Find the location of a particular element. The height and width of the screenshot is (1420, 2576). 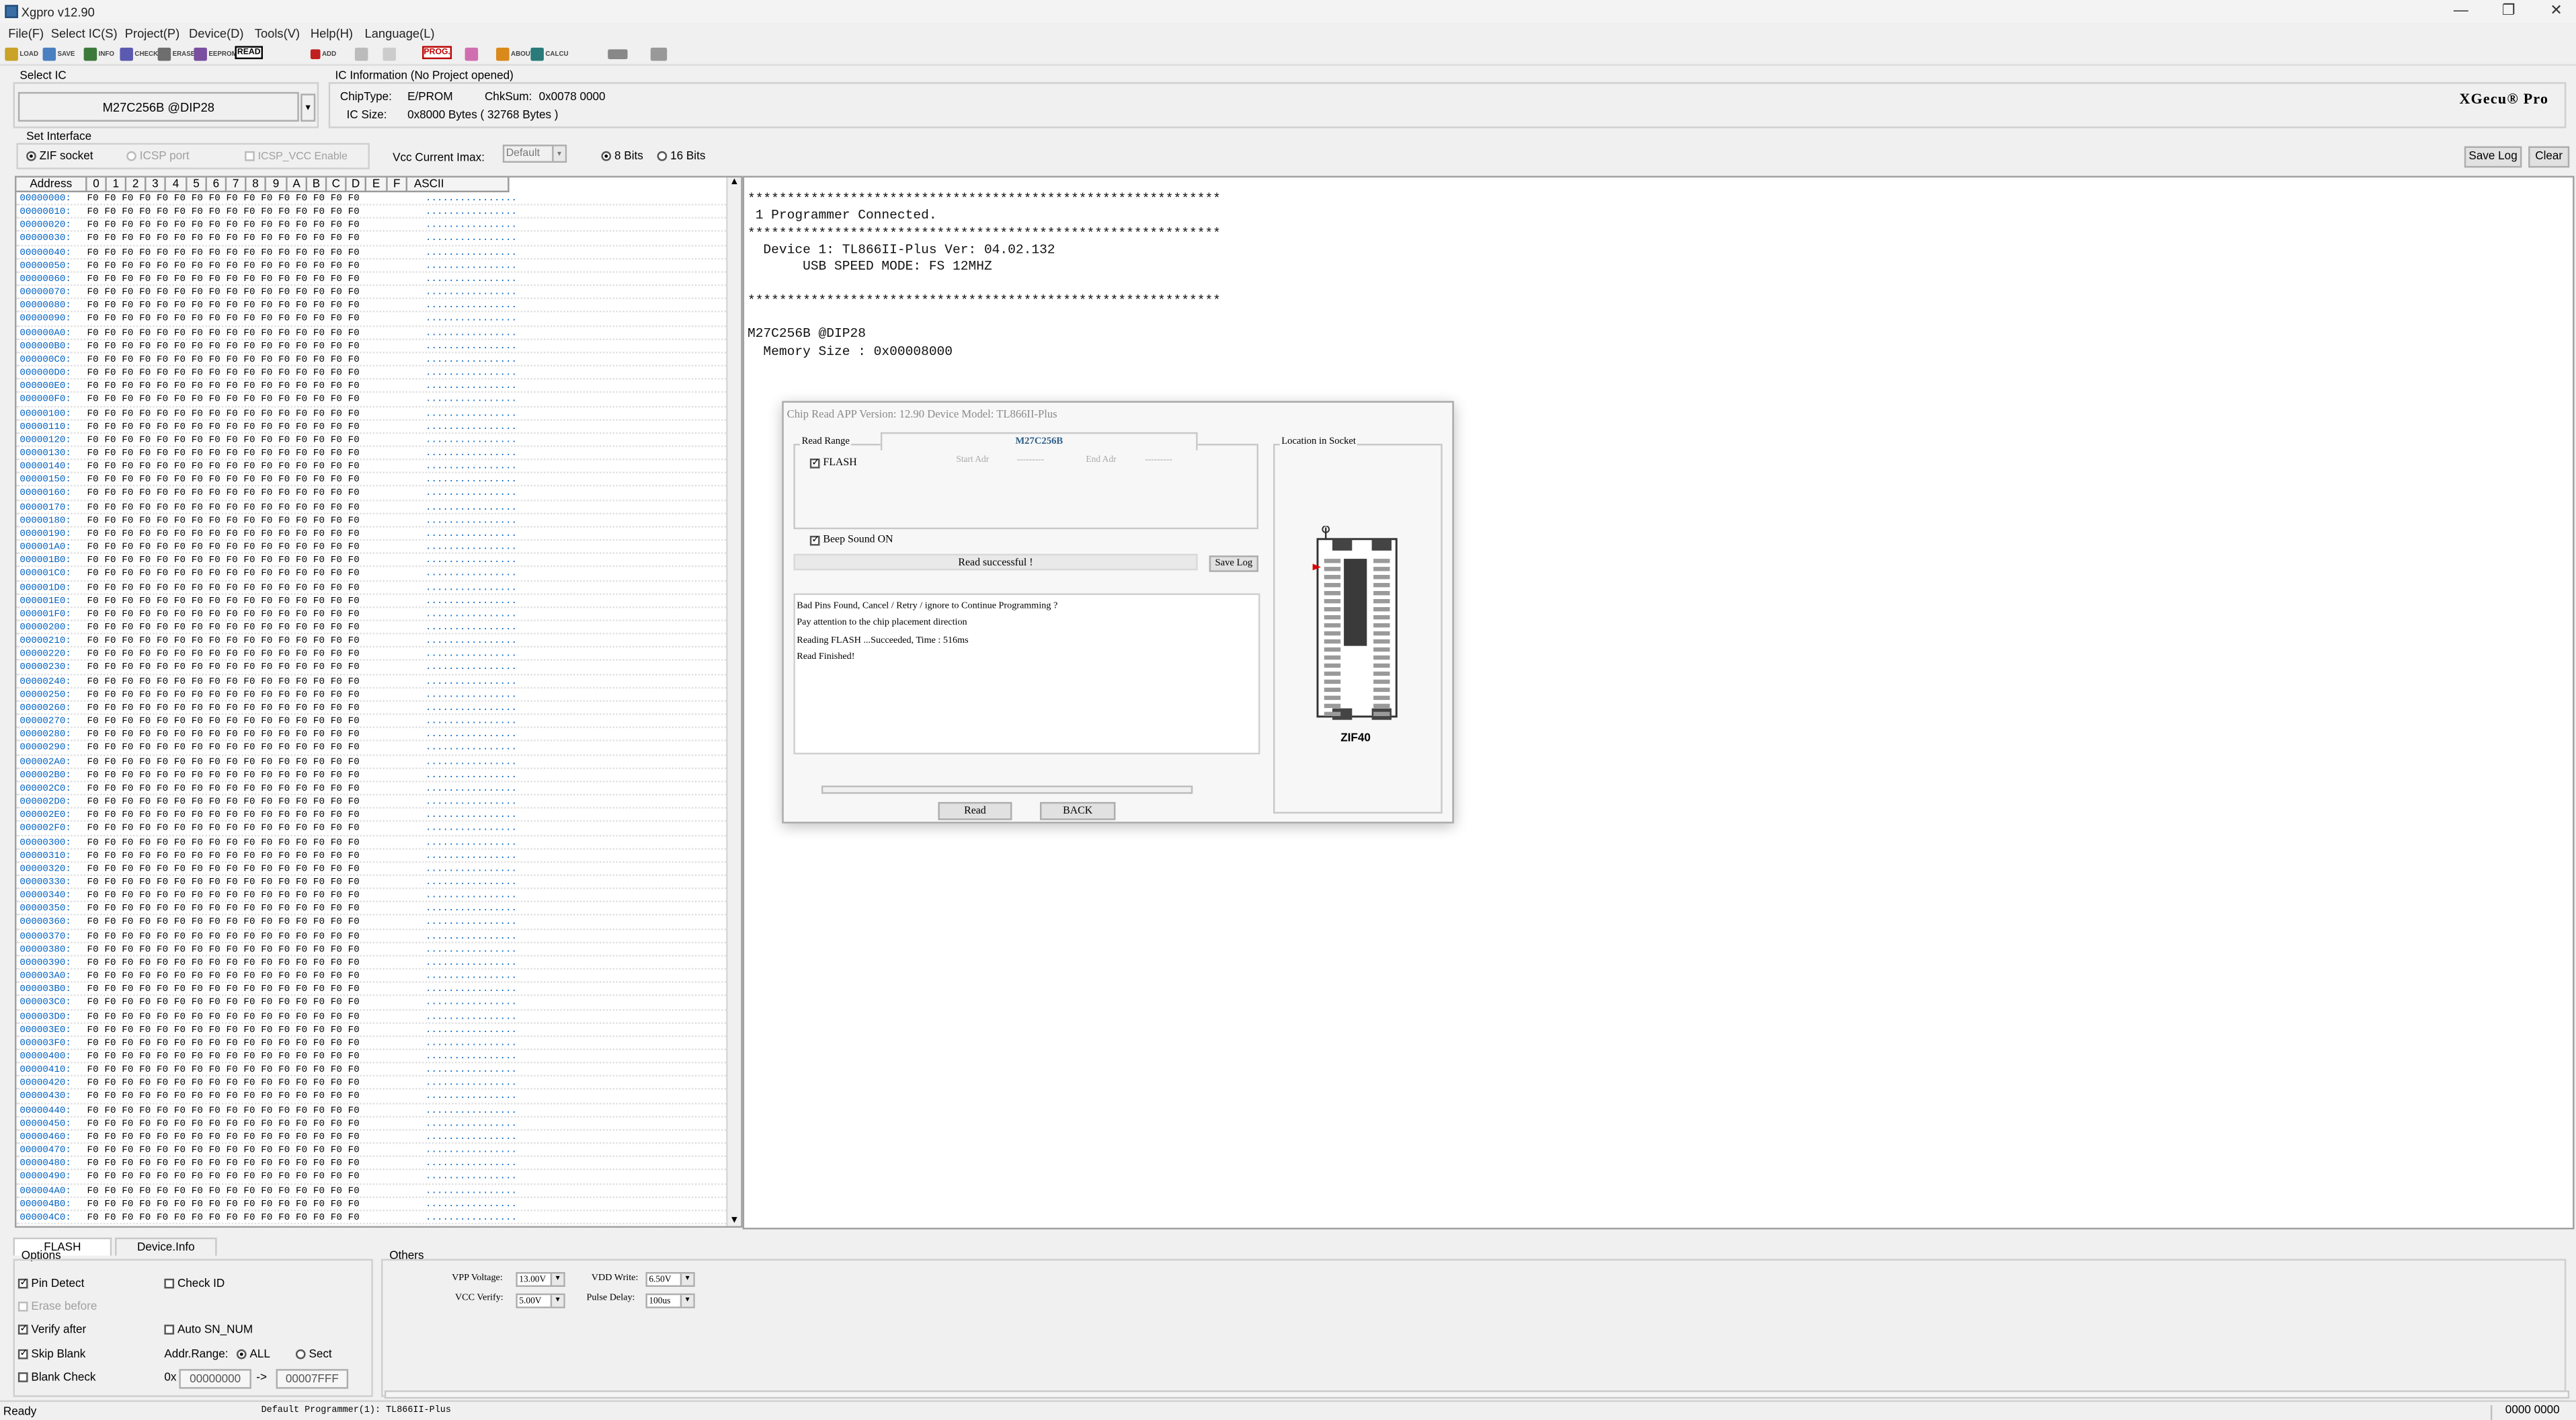

about-button: ABOUT is located at coordinates (515, 54).